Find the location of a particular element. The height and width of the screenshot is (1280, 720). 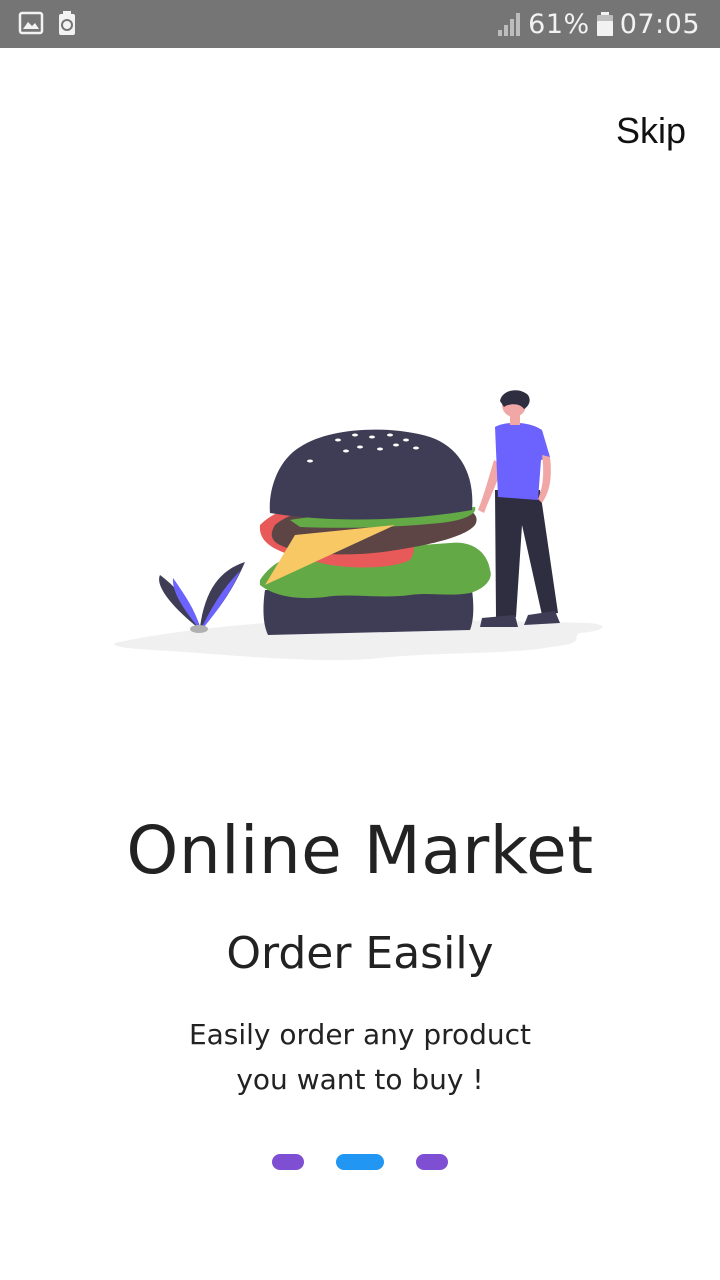

status-bar: 61% 07:05 is located at coordinates (360, 24).